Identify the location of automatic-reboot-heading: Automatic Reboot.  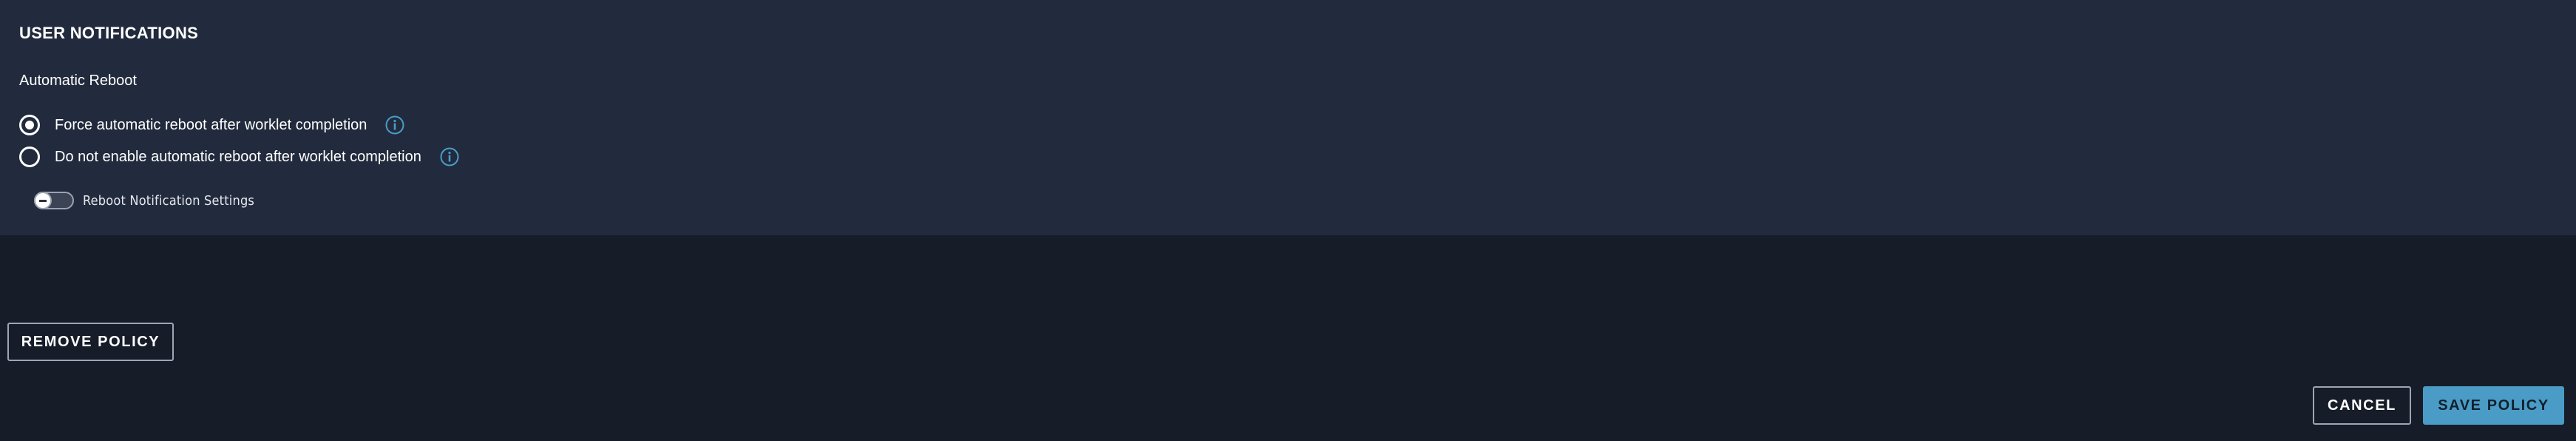
(78, 81).